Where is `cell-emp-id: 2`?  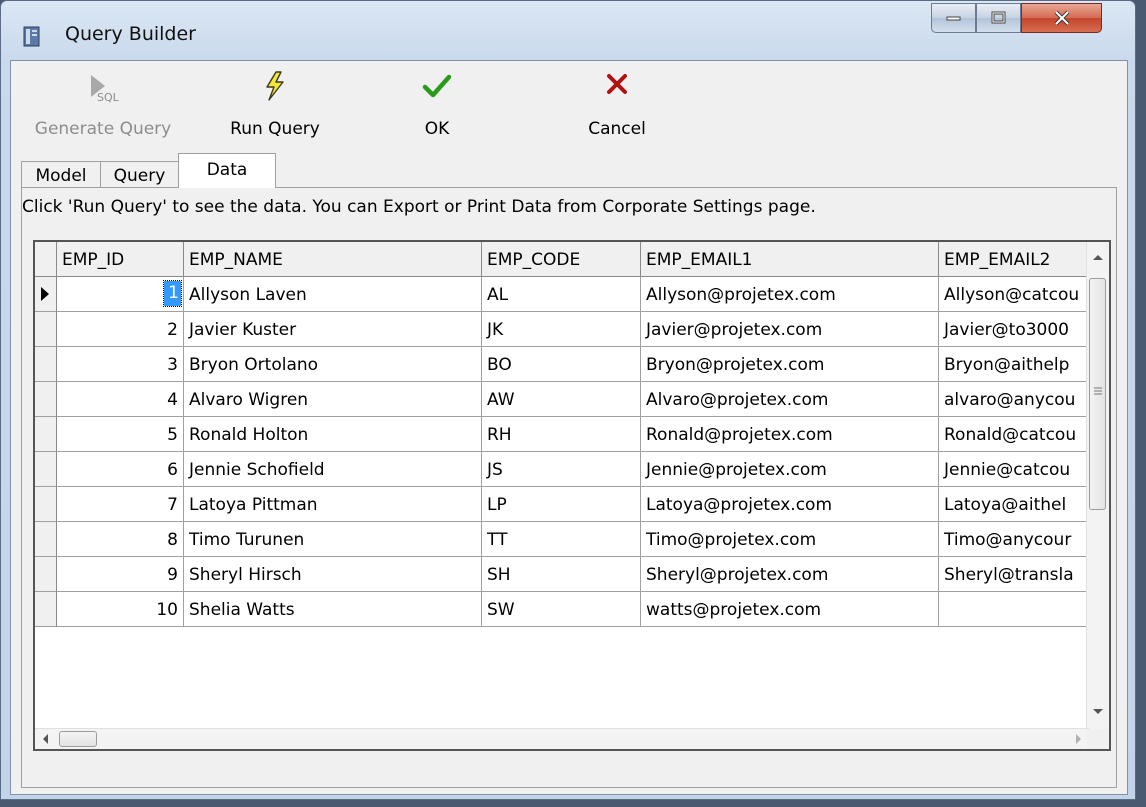
cell-emp-id: 2 is located at coordinates (120, 329).